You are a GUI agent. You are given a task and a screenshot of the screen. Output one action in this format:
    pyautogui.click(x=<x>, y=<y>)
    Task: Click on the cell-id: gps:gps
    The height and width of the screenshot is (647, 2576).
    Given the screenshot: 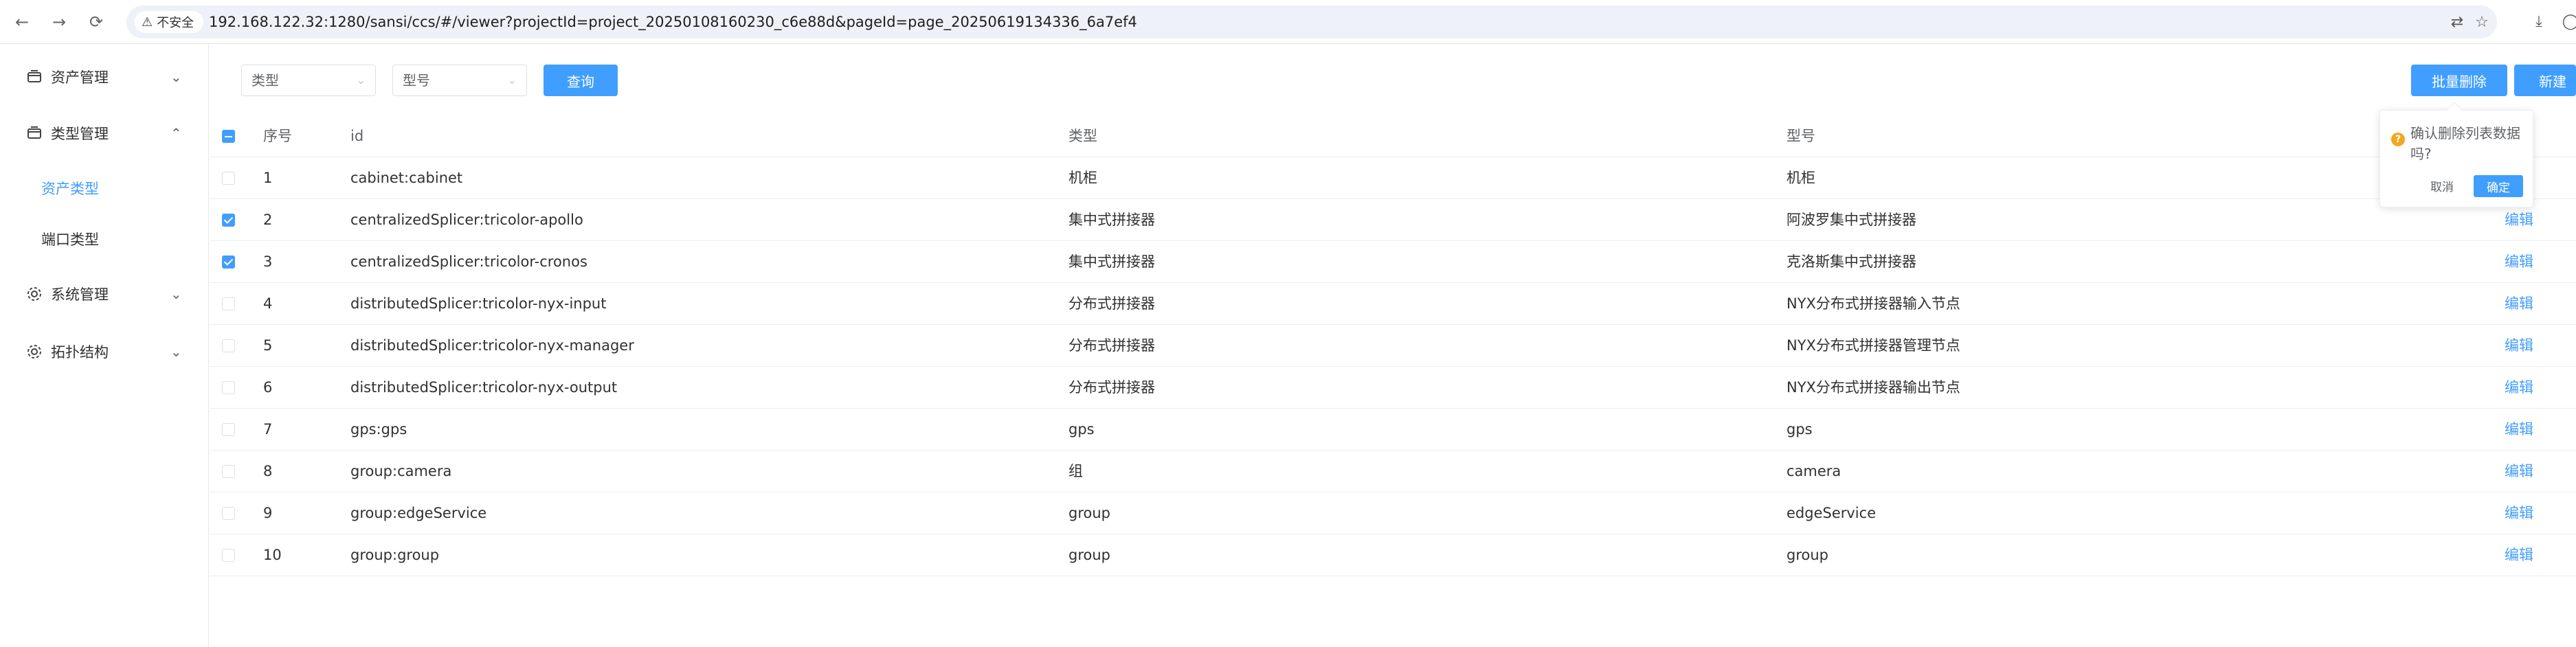 What is the action you would take?
    pyautogui.click(x=378, y=429)
    